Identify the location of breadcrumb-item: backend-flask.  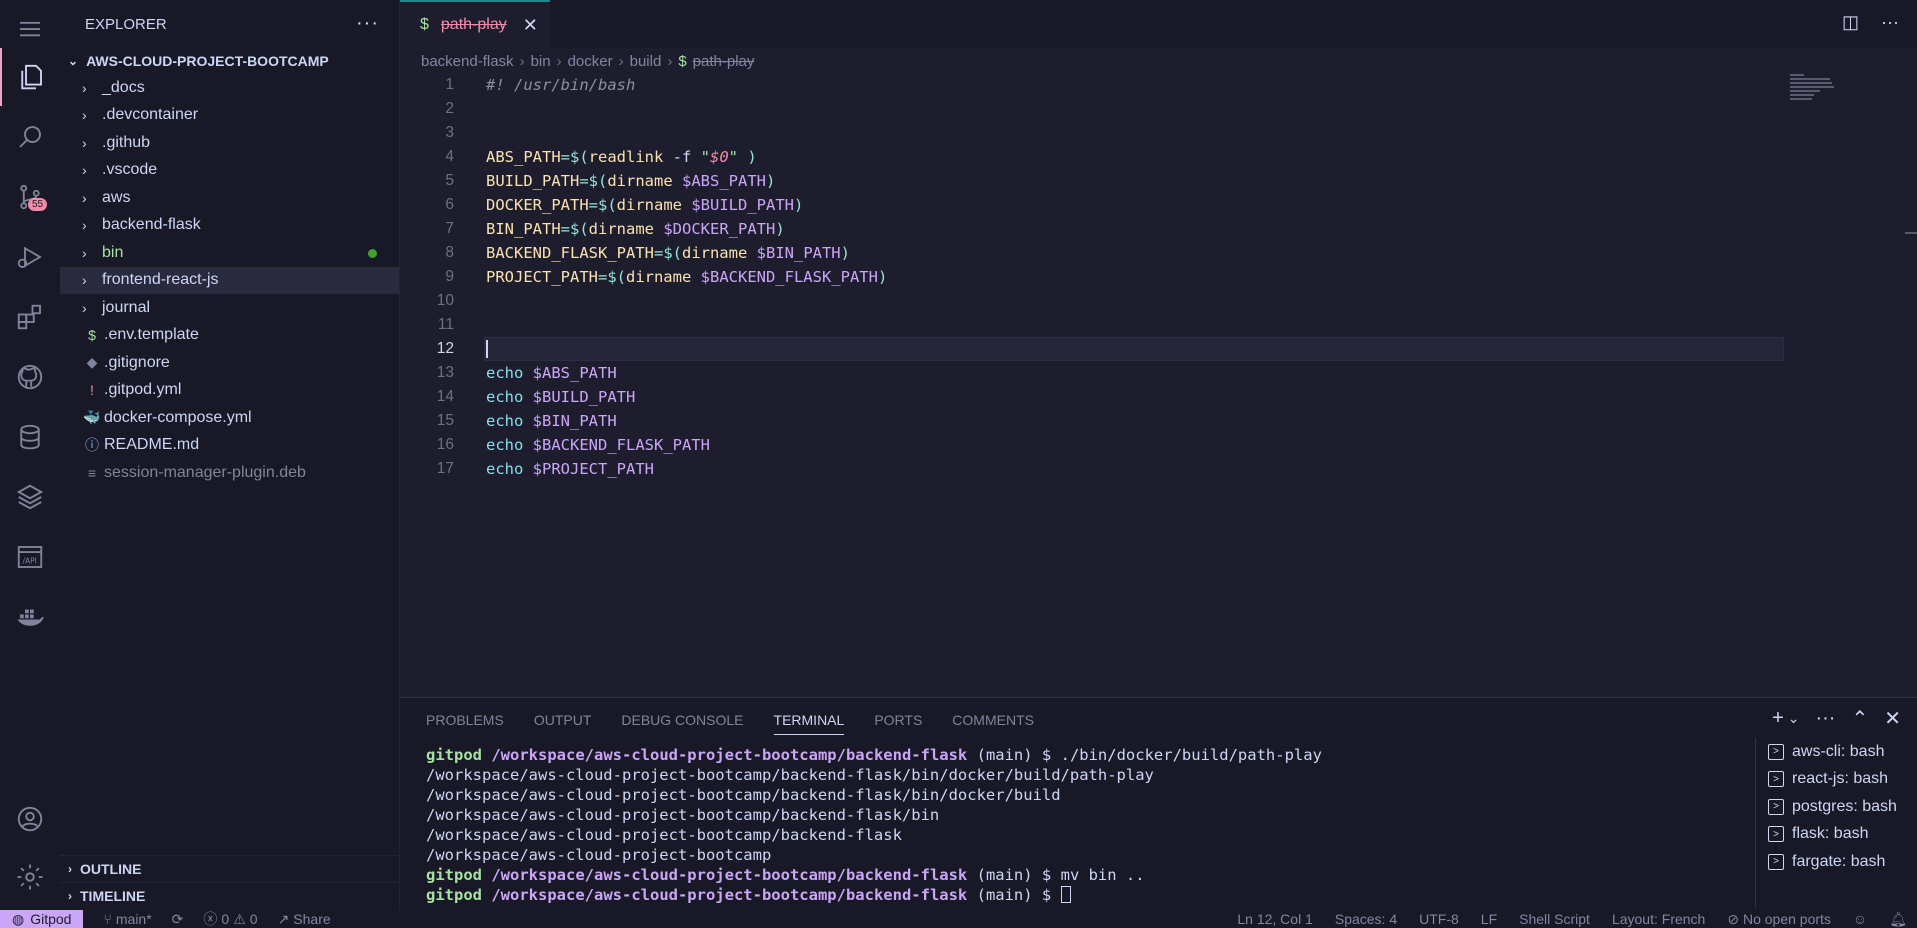
(467, 61).